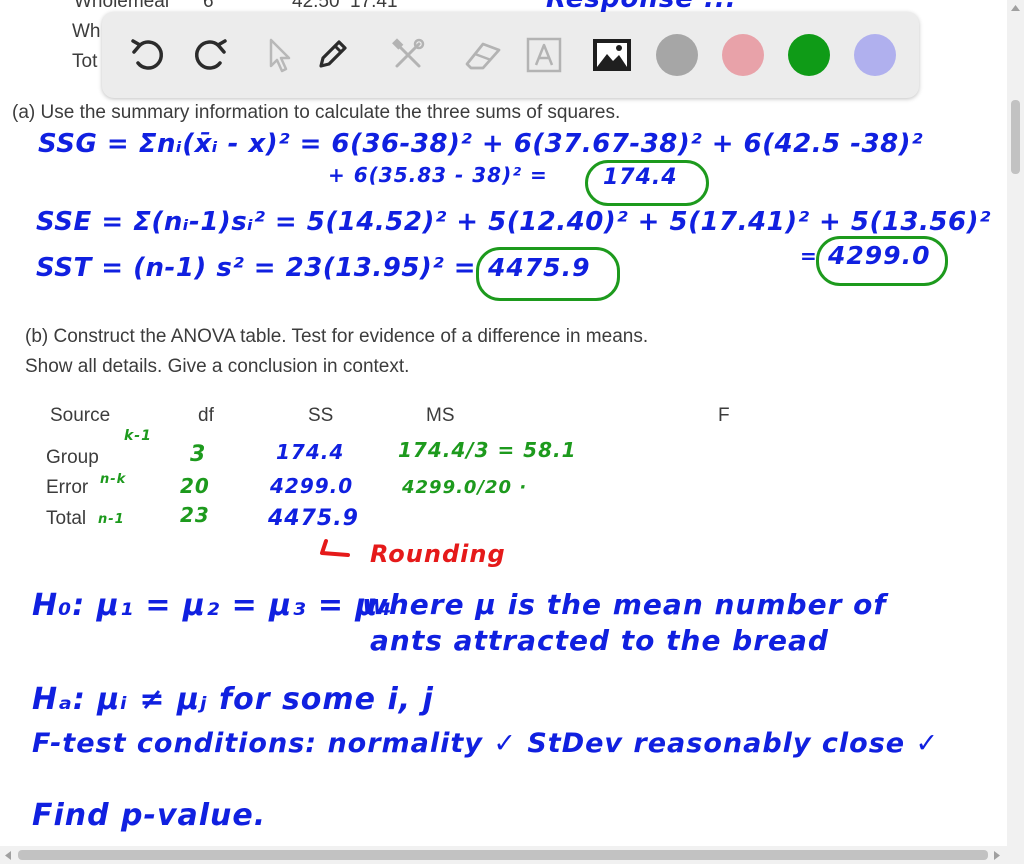 The width and height of the screenshot is (1024, 864). I want to click on anova-header-df: df, so click(206, 415).